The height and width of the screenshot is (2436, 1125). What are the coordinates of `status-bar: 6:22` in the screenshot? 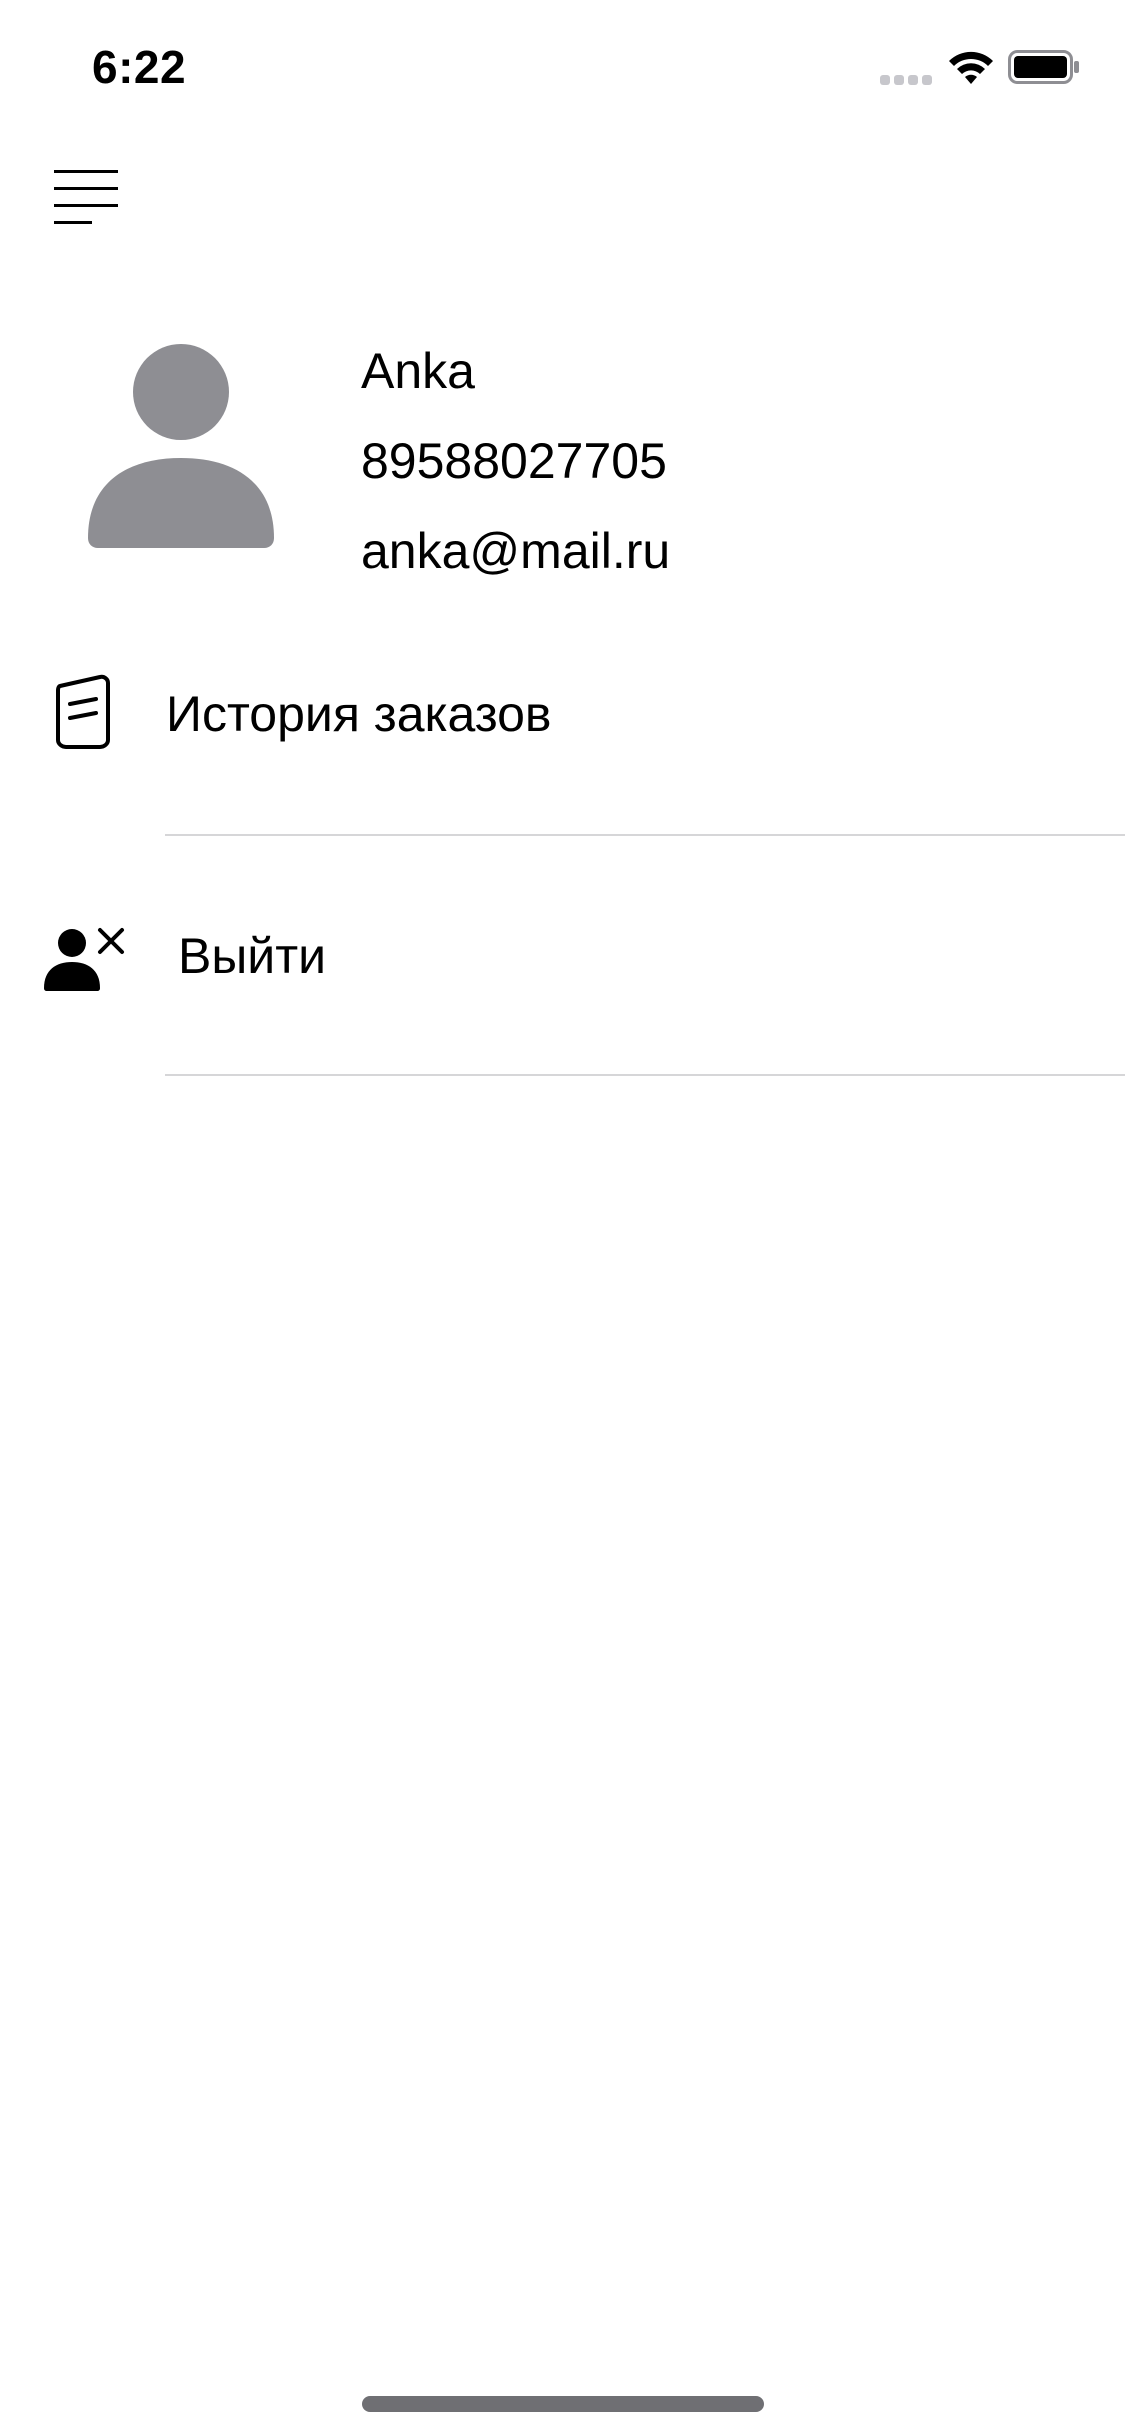 It's located at (562, 70).